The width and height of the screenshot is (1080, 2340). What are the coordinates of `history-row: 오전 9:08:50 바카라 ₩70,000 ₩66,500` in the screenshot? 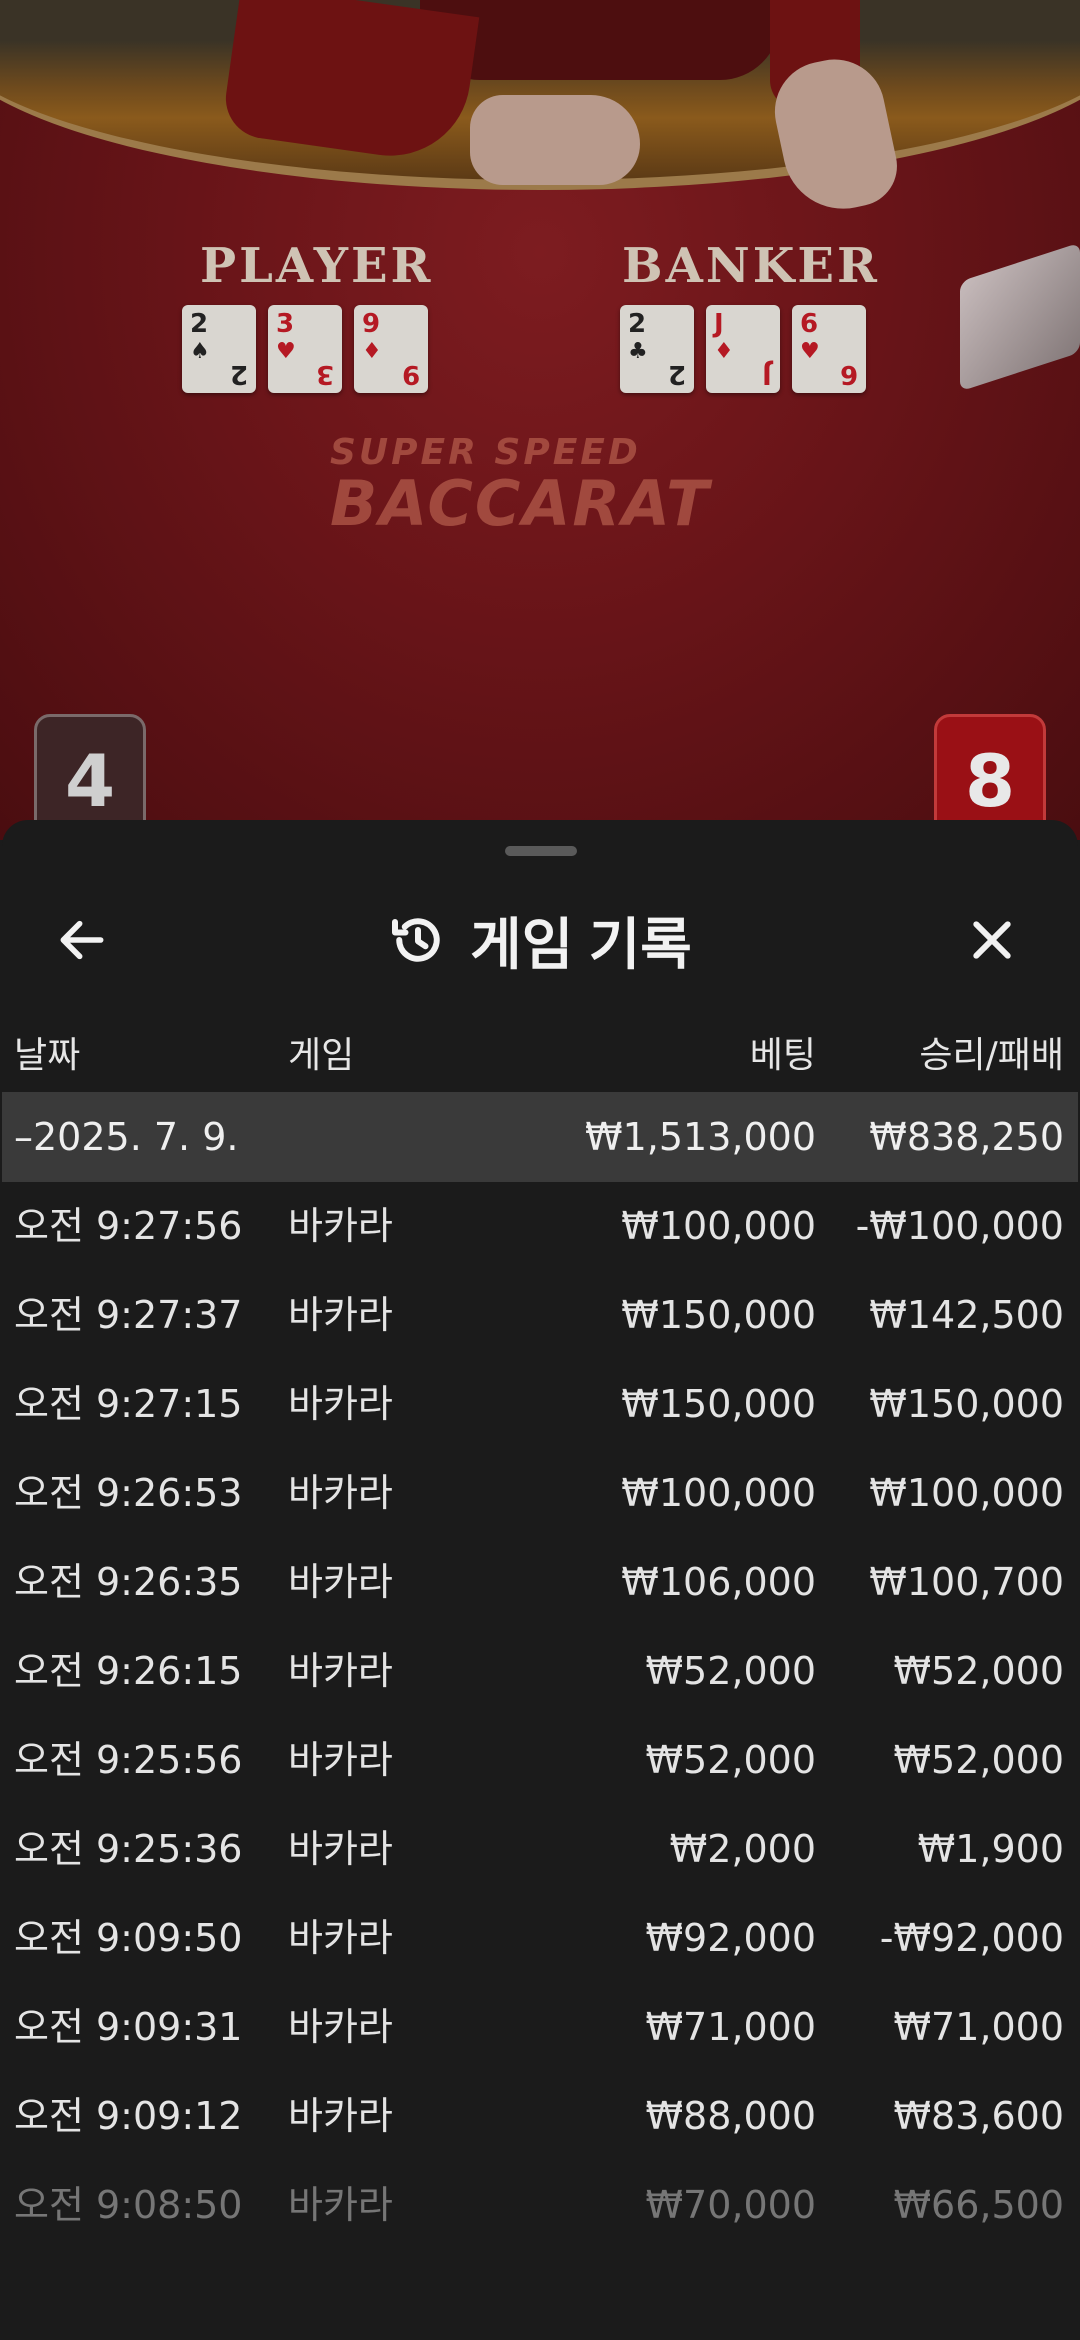 It's located at (540, 2205).